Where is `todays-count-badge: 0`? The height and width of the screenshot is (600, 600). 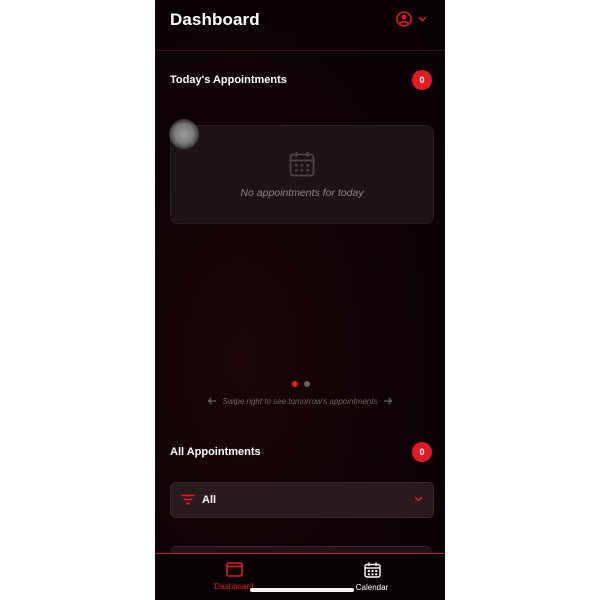
todays-count-badge: 0 is located at coordinates (422, 80).